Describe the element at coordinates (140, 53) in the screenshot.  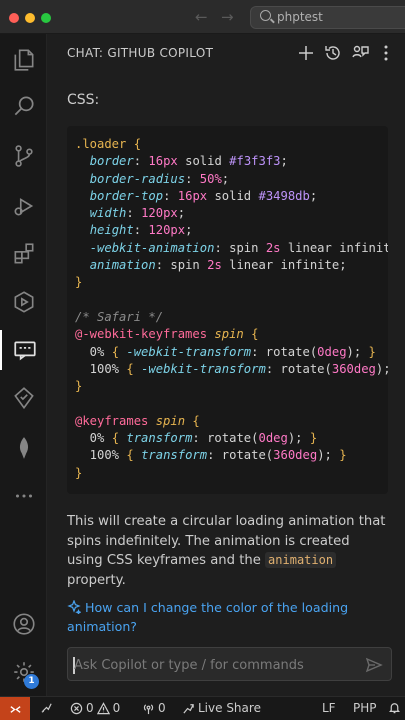
I see `panel-title: CHAT: GITHUB COPILOT` at that location.